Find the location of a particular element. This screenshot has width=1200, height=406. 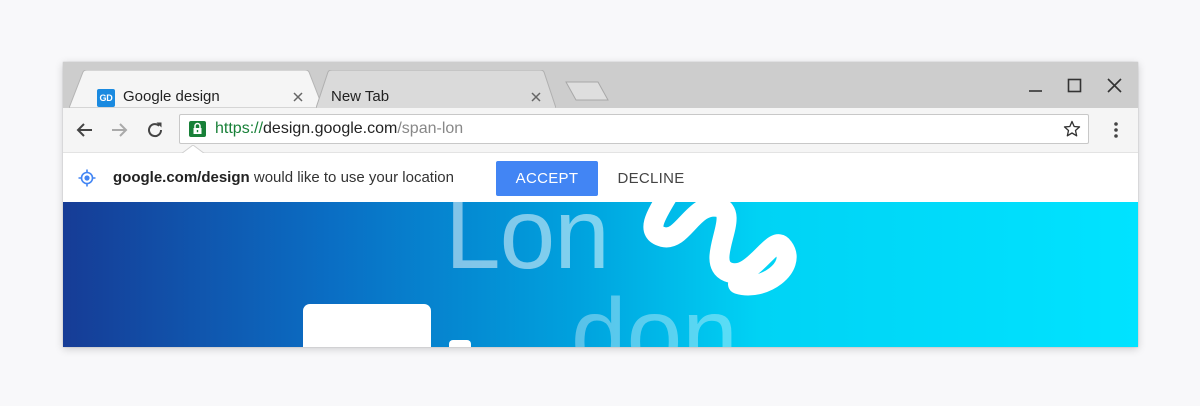

close-icon is located at coordinates (1115, 86).